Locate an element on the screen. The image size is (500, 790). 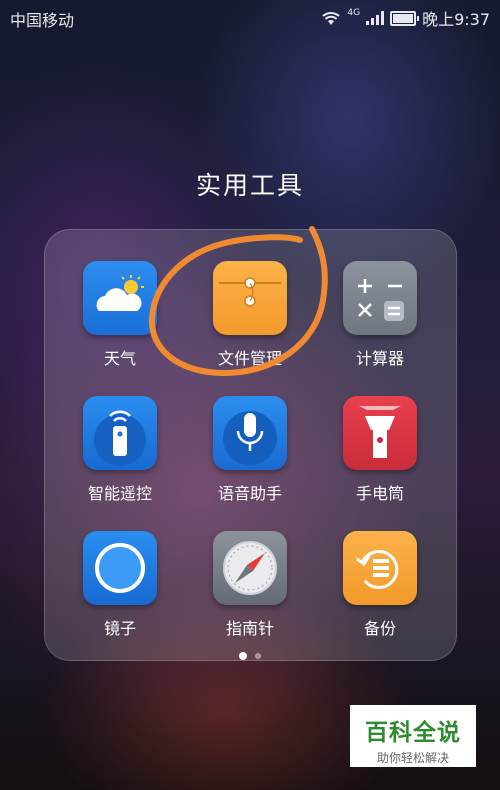
network-type: 4G is located at coordinates (354, 13).